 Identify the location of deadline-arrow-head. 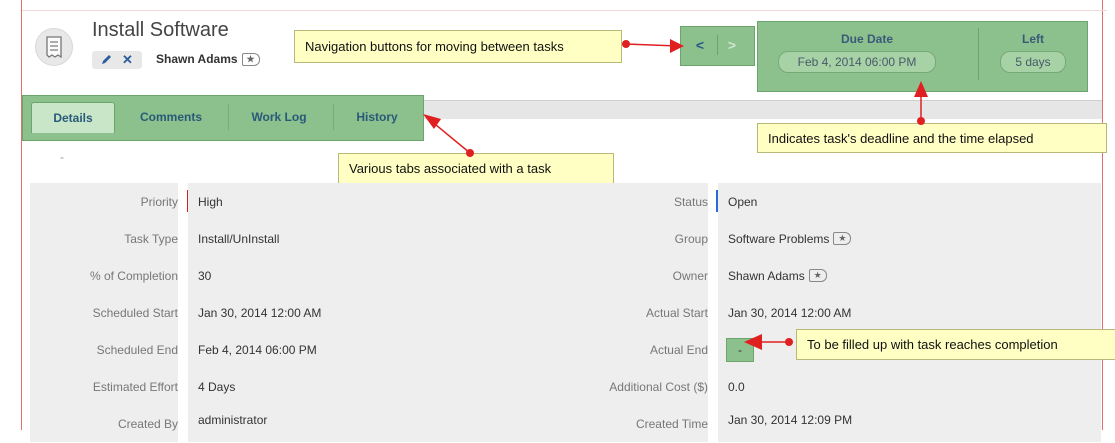
(921, 89).